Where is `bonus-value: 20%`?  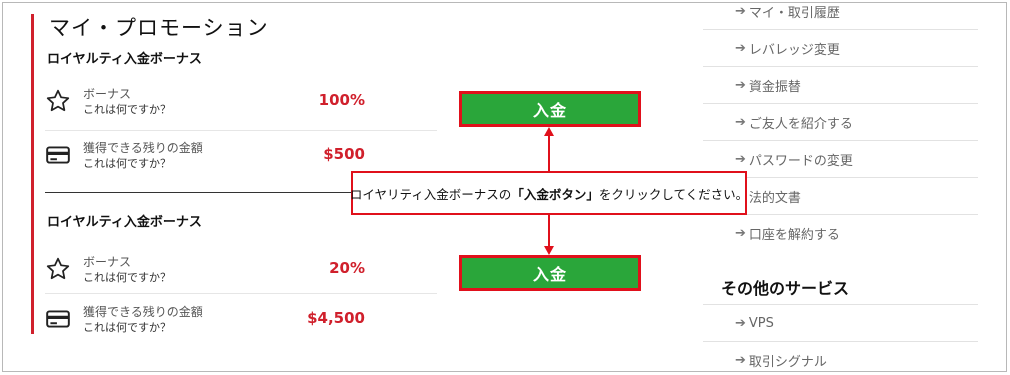 bonus-value: 20% is located at coordinates (347, 268).